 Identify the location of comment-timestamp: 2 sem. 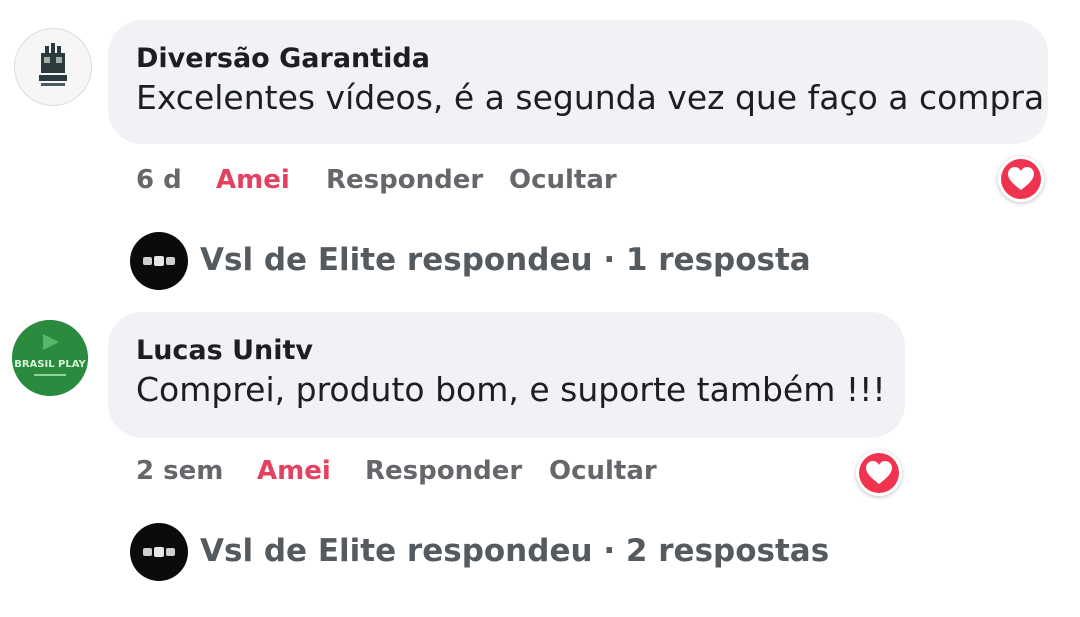
(179, 471).